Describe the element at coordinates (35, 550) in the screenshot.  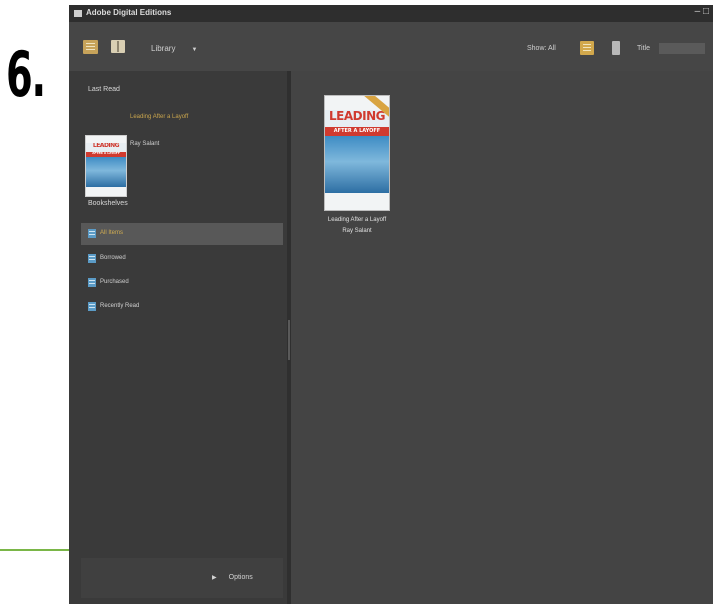
I see `green-divider` at that location.